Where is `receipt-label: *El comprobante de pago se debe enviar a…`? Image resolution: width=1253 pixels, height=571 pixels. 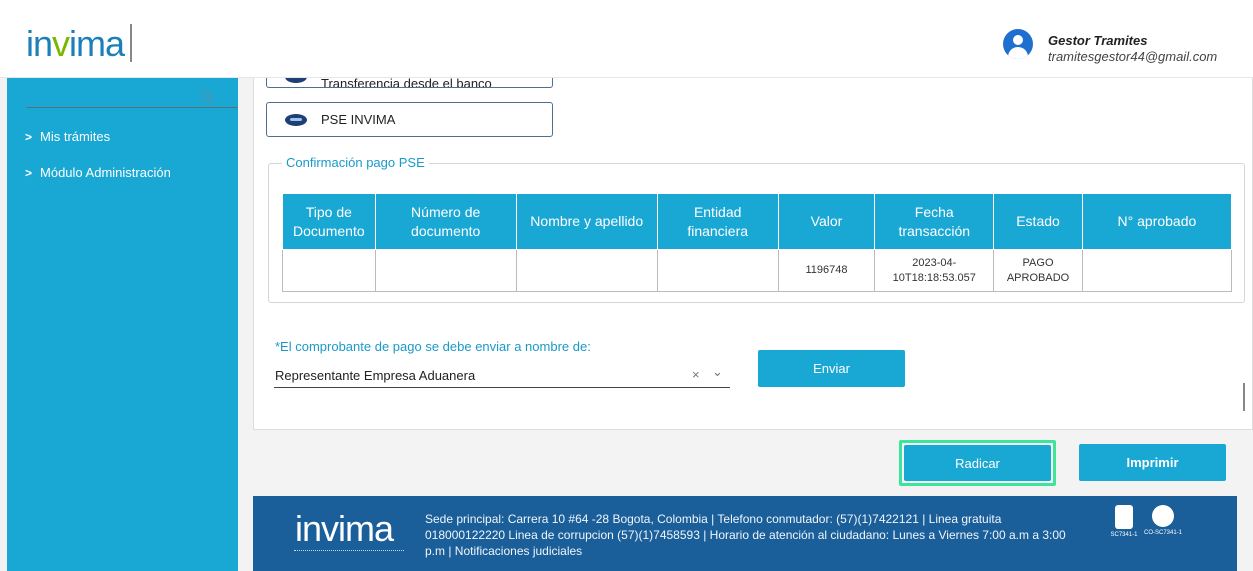 receipt-label: *El comprobante de pago se debe enviar a… is located at coordinates (433, 346).